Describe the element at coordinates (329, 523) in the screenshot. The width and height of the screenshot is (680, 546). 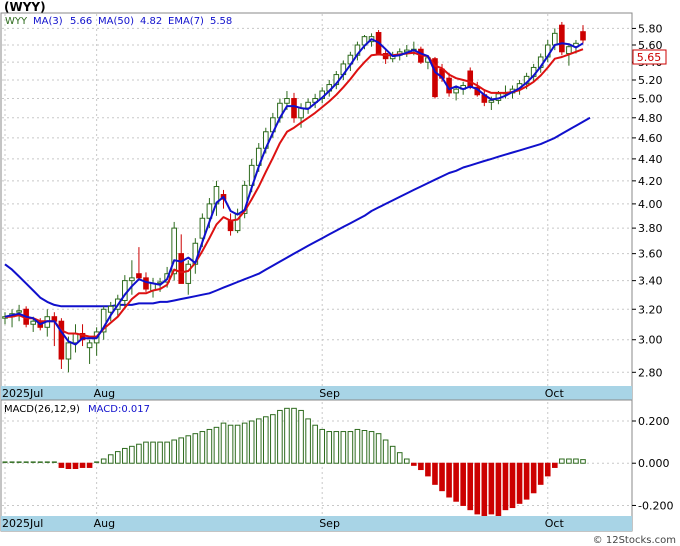
I see `macd-date-label: Sep` at that location.